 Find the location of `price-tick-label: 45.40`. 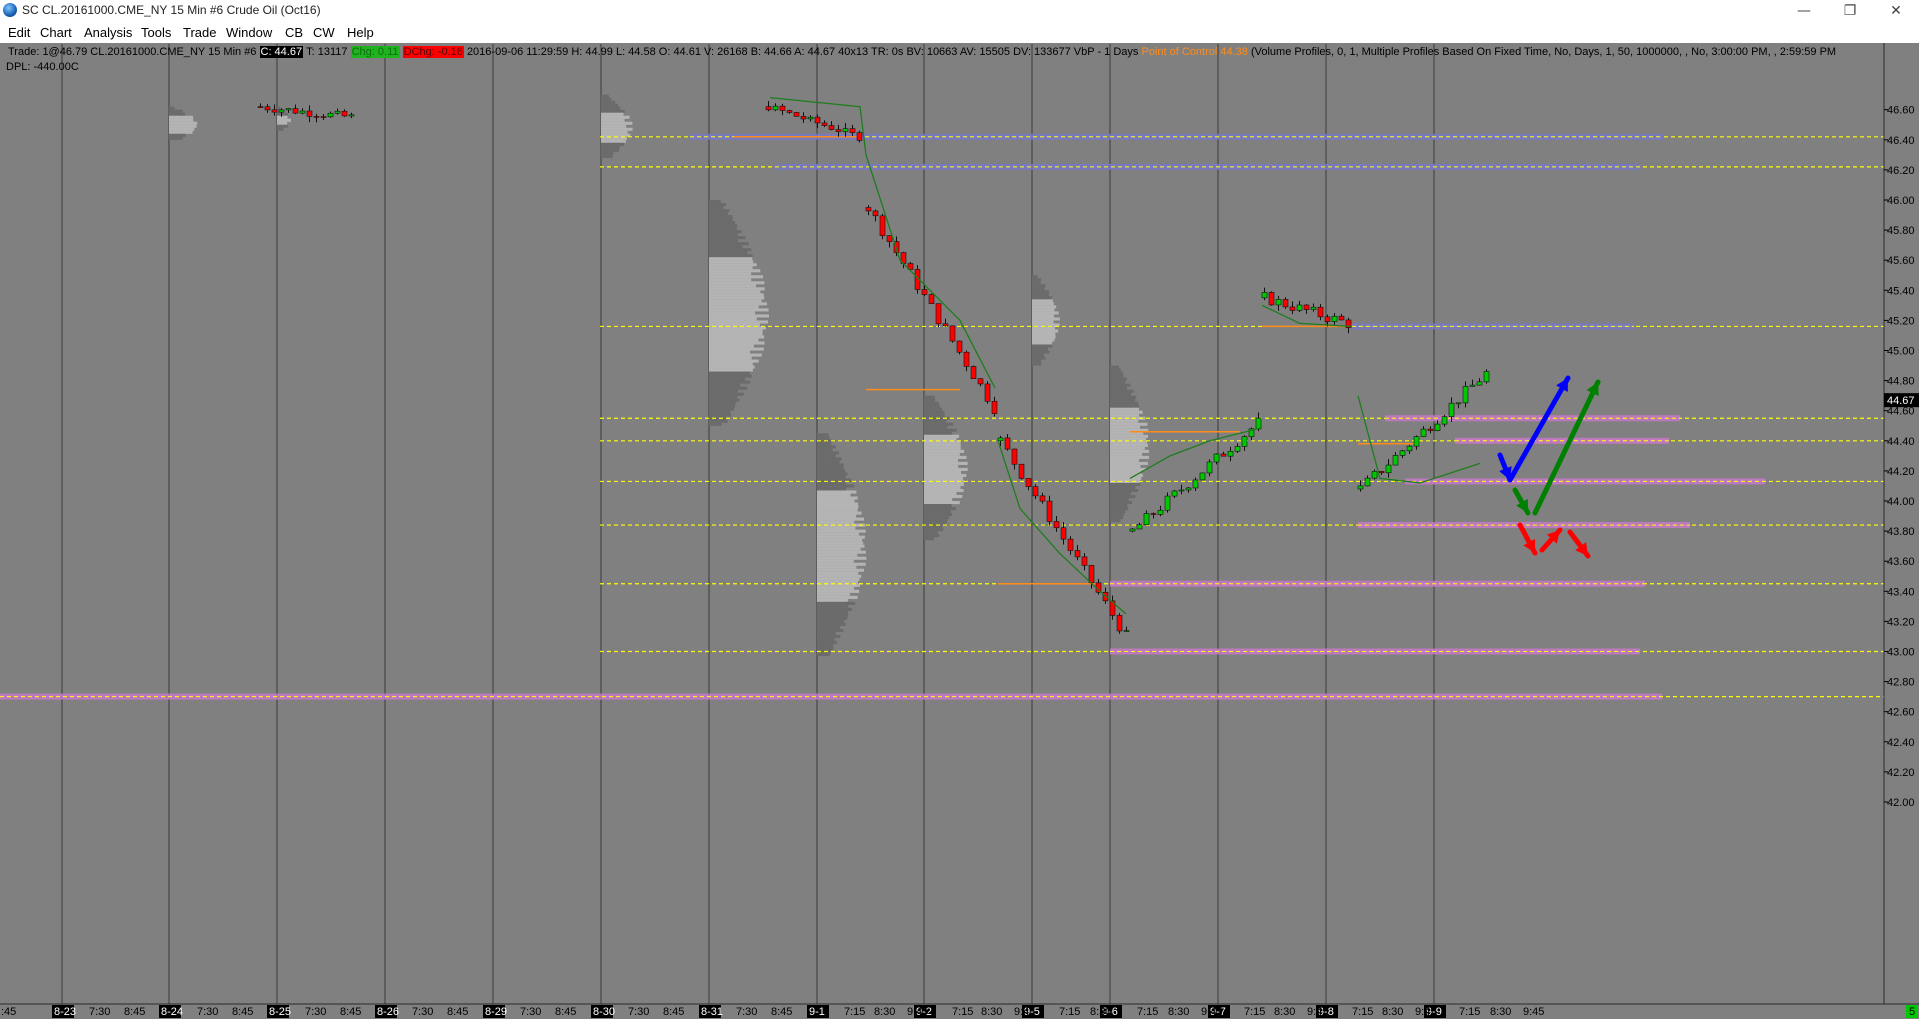

price-tick-label: 45.40 is located at coordinates (1901, 291).